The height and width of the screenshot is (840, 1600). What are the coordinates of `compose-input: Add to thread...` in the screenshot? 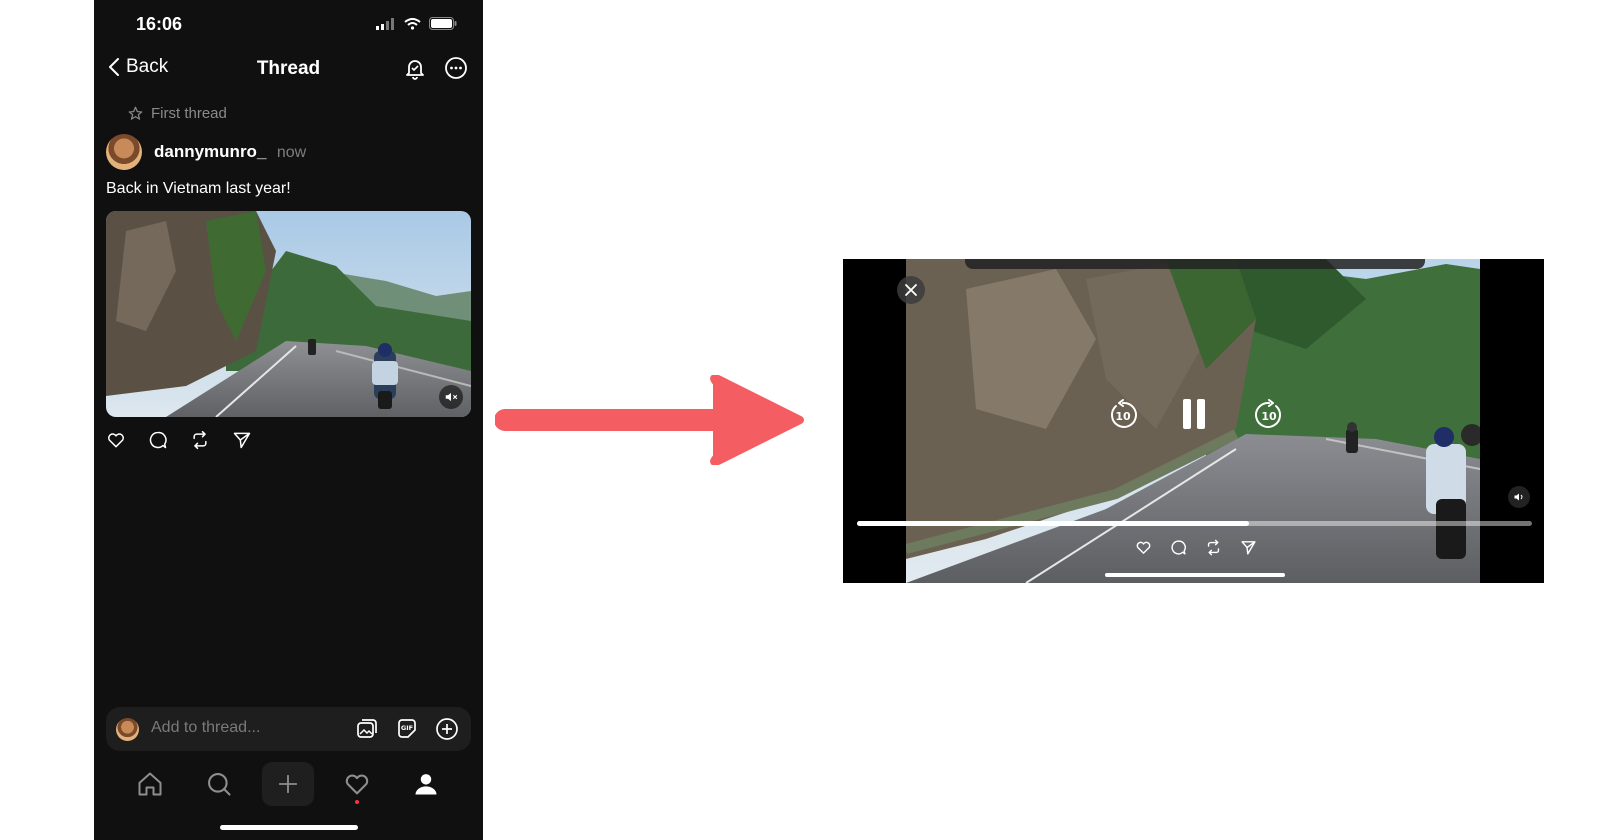 It's located at (205, 728).